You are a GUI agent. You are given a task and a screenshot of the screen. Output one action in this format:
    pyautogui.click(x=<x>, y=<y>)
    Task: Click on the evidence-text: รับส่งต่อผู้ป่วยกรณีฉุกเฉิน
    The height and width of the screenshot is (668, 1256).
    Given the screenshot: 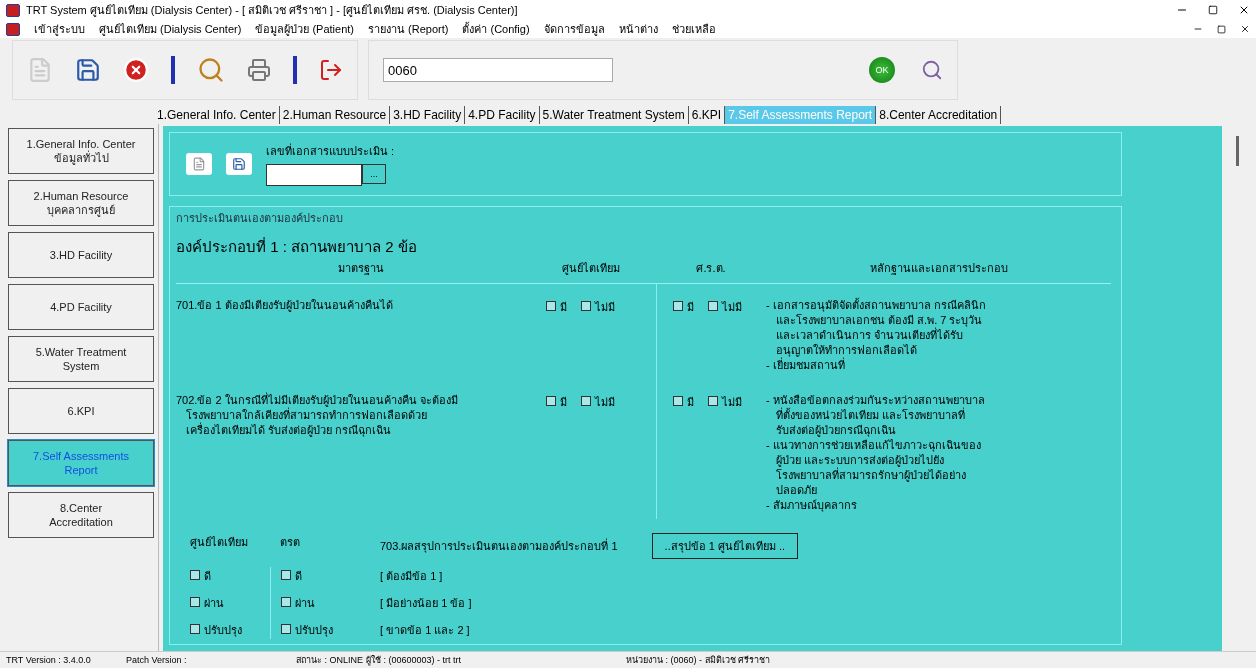 What is the action you would take?
    pyautogui.click(x=836, y=430)
    